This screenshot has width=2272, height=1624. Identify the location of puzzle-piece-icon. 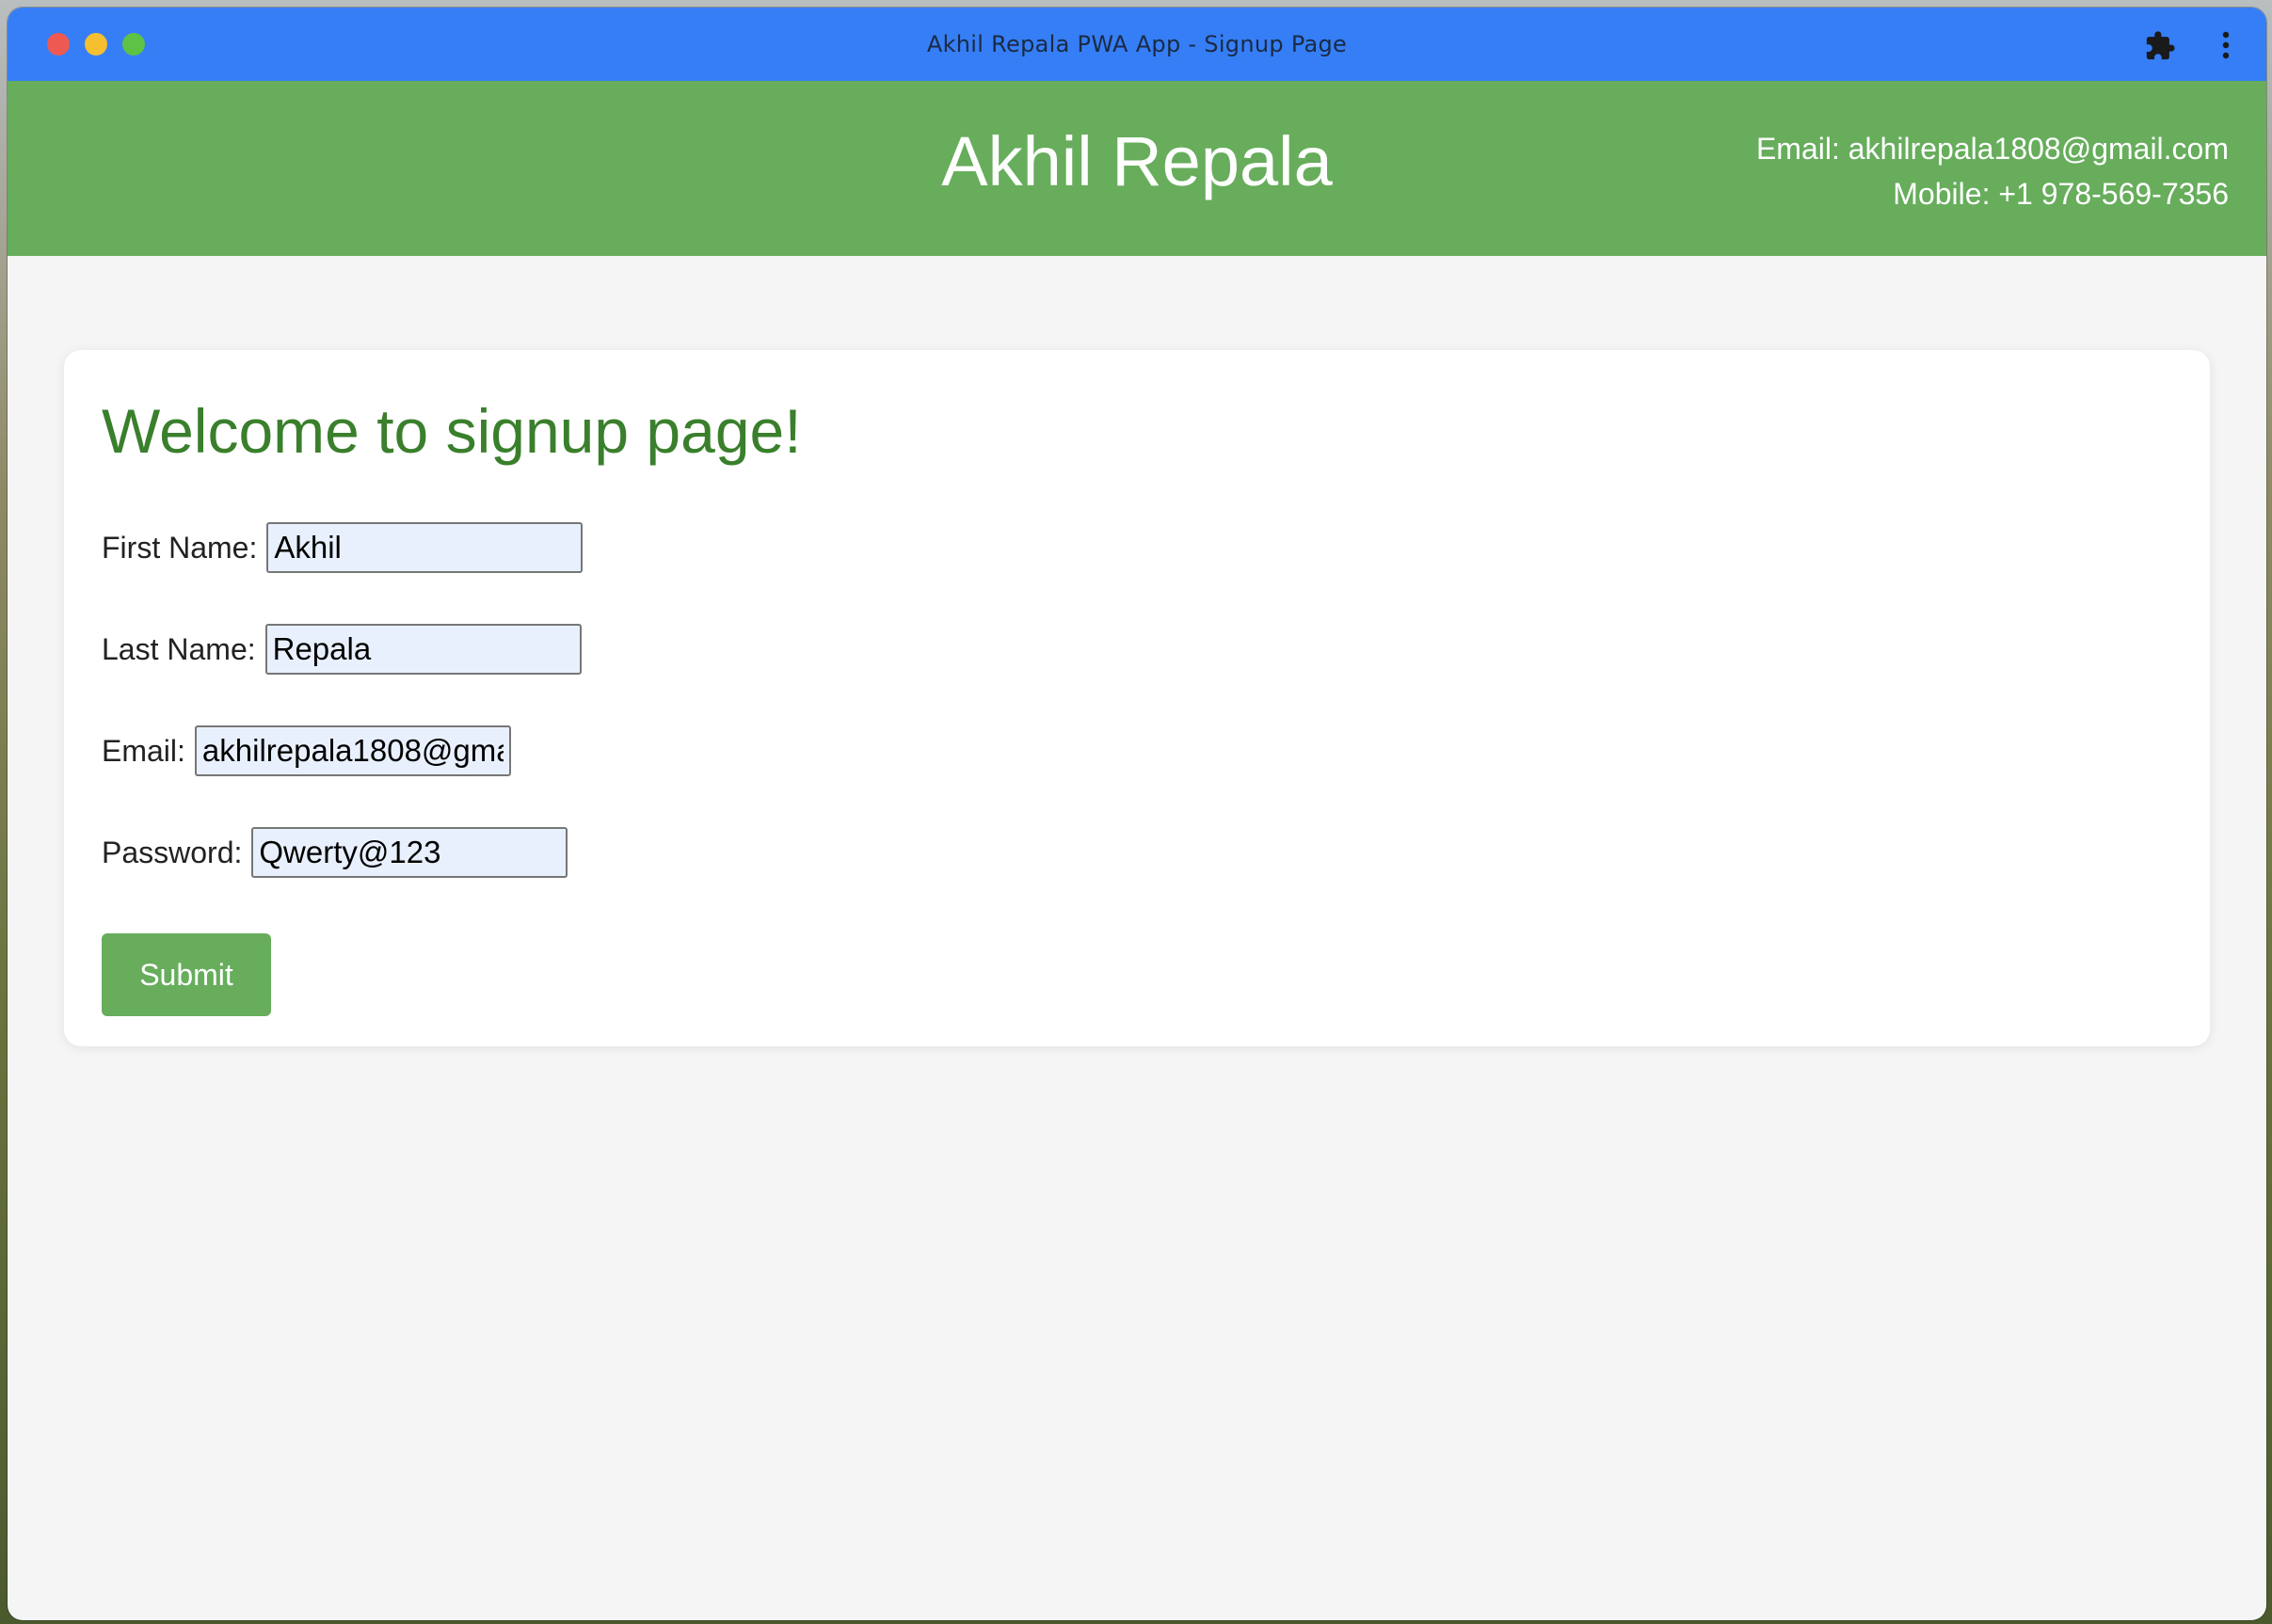
(2160, 46).